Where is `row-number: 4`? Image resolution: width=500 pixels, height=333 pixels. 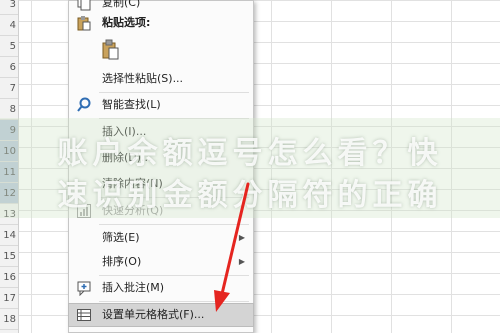 row-number: 4 is located at coordinates (9, 25).